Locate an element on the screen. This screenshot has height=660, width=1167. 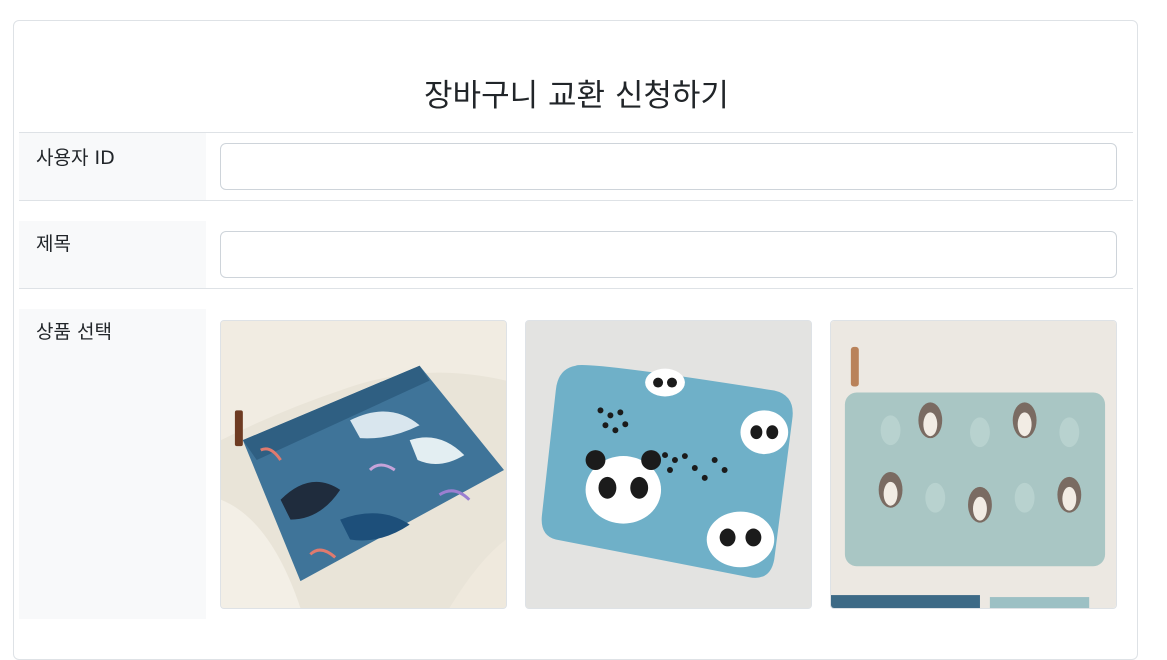
product-label: 상품 선택 is located at coordinates (74, 332).